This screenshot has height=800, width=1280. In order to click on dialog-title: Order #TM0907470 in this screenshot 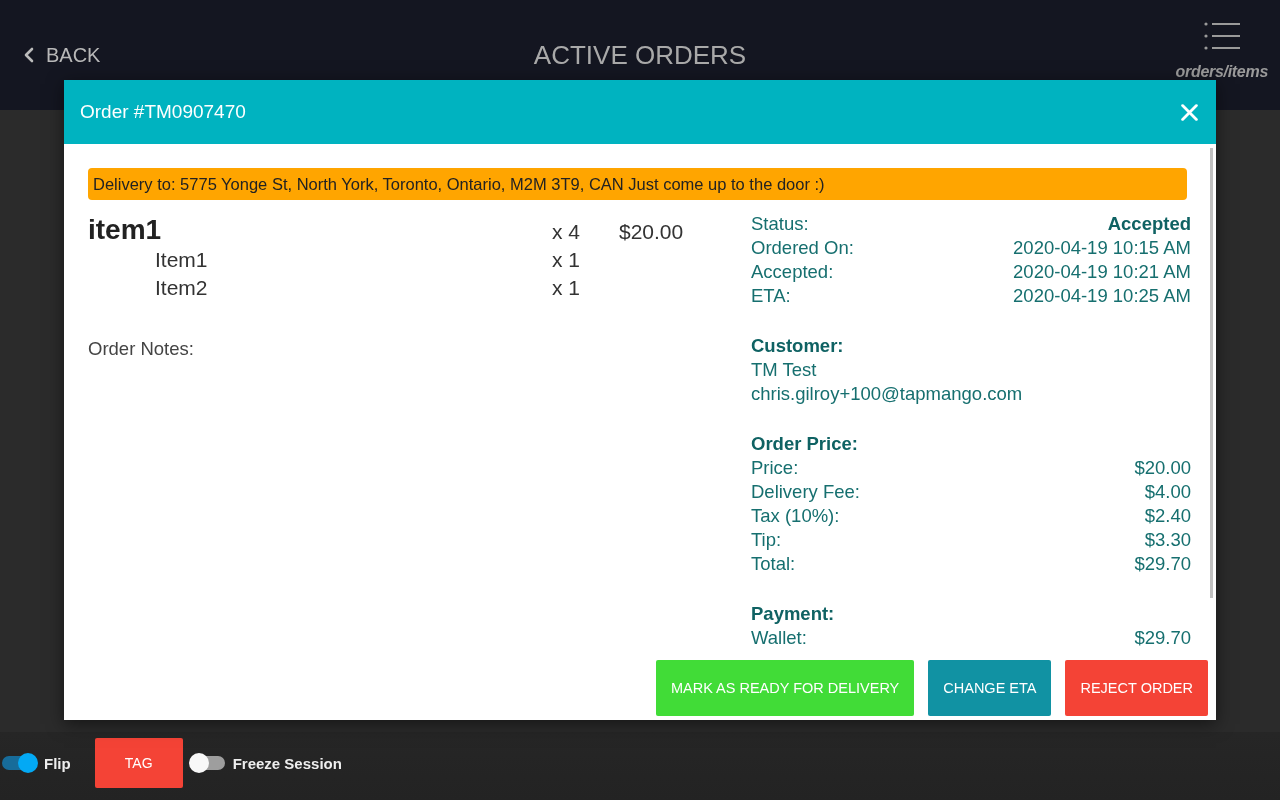, I will do `click(163, 112)`.